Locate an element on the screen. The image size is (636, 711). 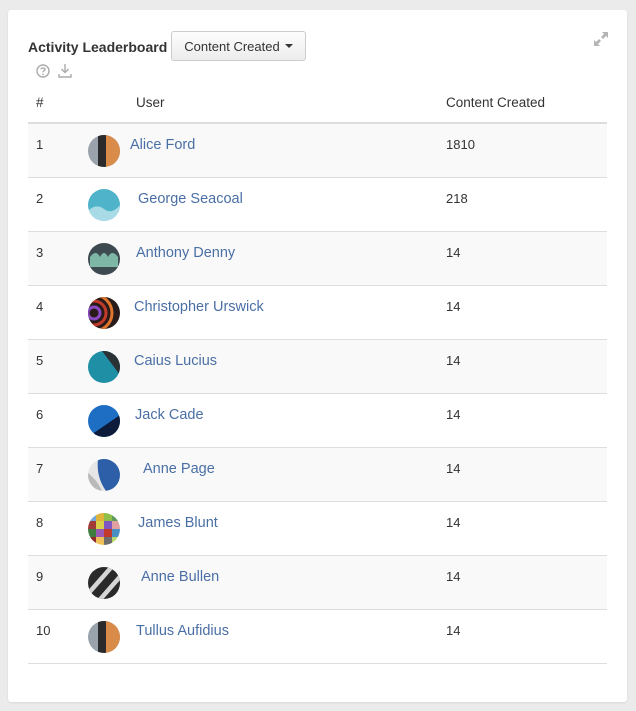
table-row: 6 Jack Cade 14 is located at coordinates (317, 421).